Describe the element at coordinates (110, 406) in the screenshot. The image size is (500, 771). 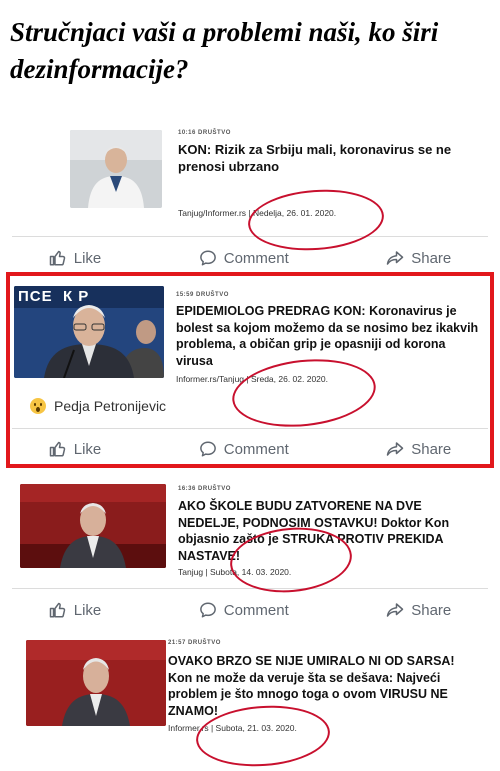
I see `reactor-name: Pedja Petronijevic` at that location.